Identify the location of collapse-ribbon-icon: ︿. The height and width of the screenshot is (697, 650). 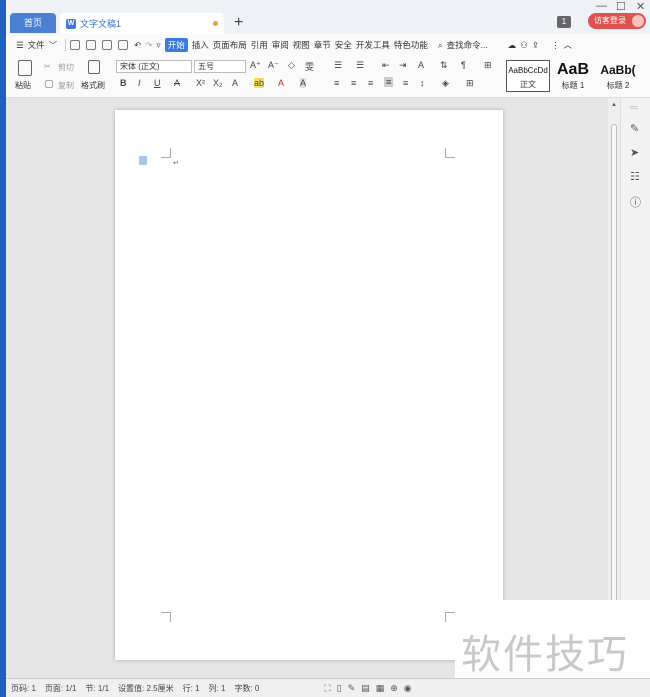
(567, 45).